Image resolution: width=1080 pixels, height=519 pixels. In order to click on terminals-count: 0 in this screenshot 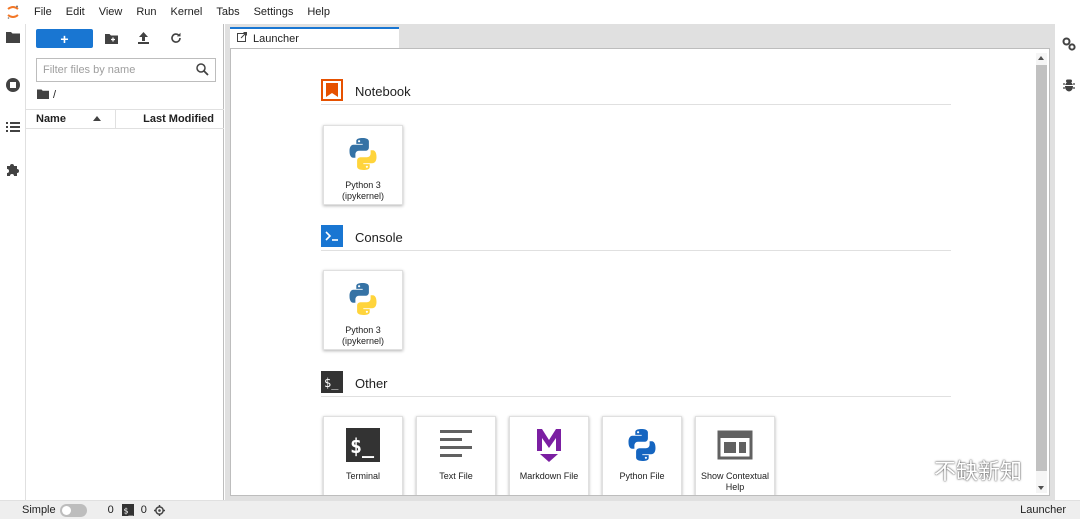, I will do `click(111, 510)`.